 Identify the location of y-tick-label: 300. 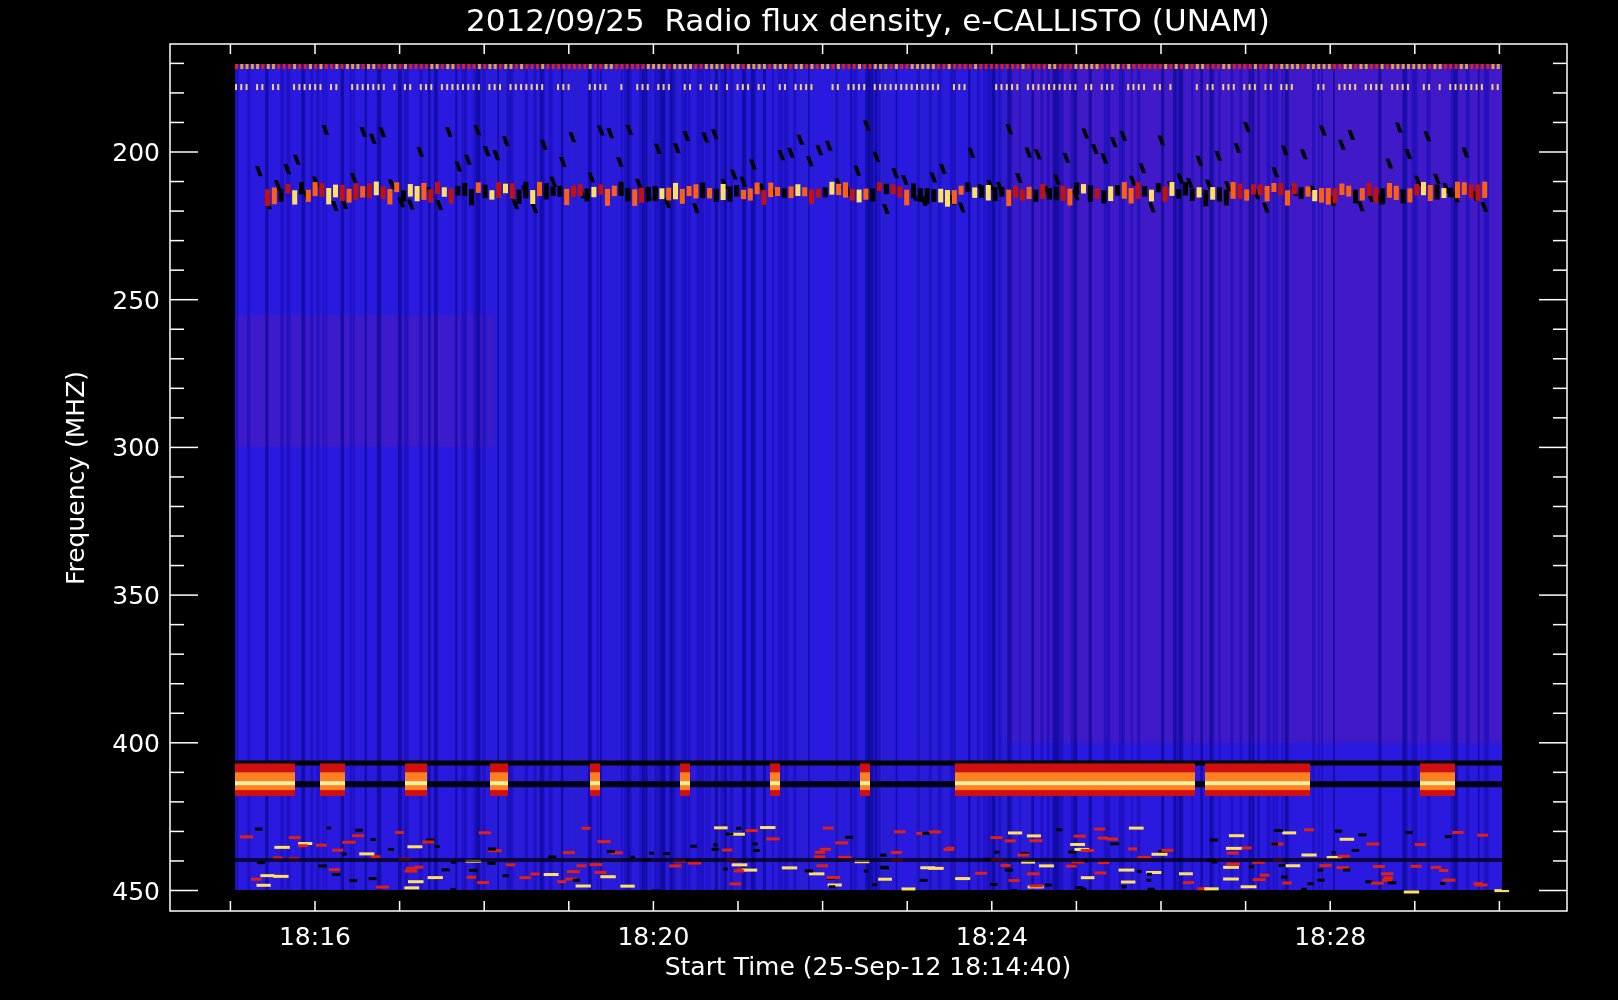
(136, 448).